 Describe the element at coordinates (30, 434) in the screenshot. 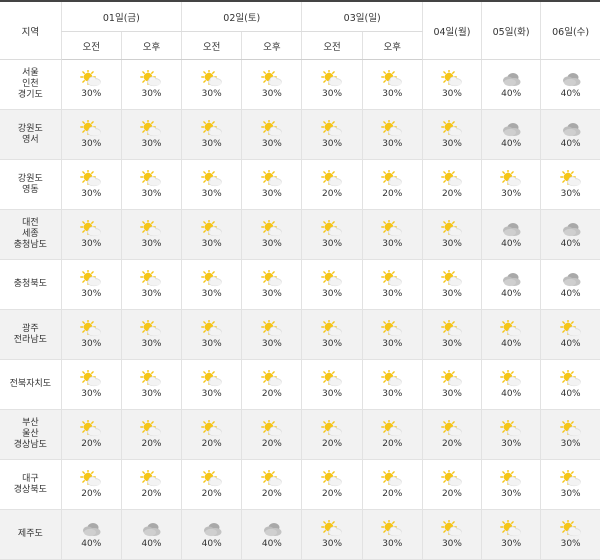

I see `region-name-line: 울산` at that location.